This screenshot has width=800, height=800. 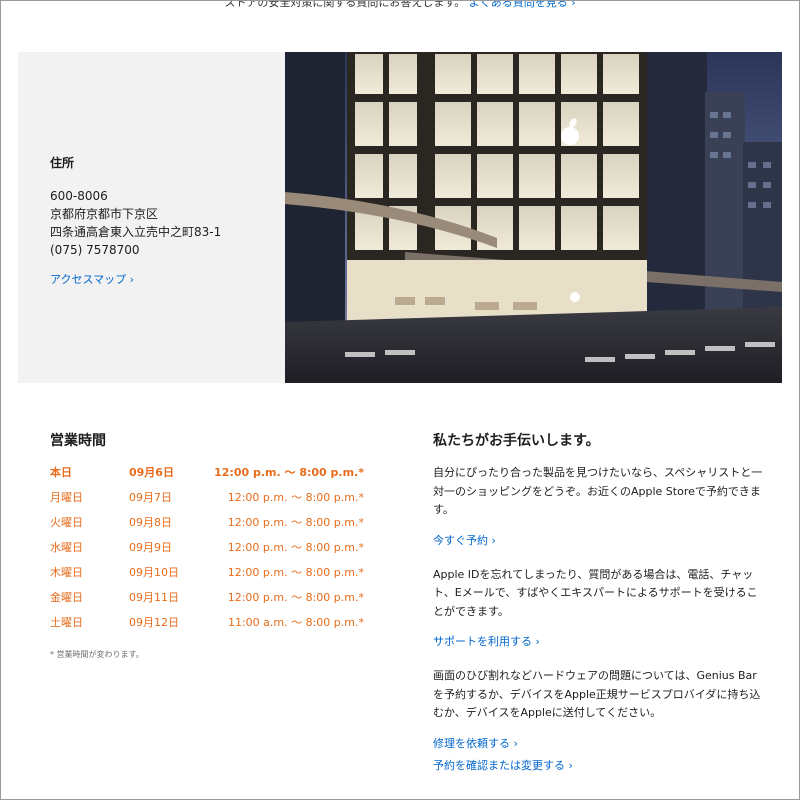 What do you see at coordinates (598, 765) in the screenshot?
I see `manage-reservation-link: 予約を確認または変更する ›` at bounding box center [598, 765].